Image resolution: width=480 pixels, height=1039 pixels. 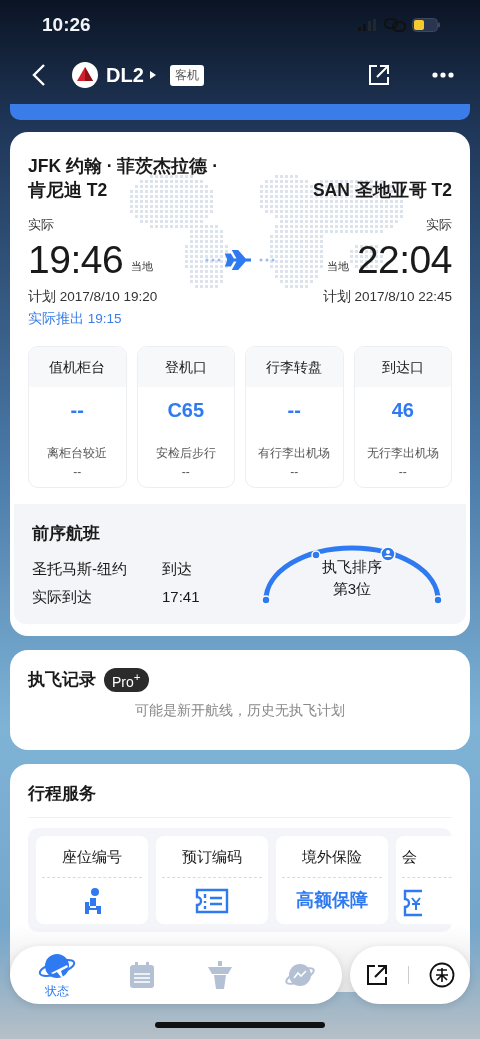 What do you see at coordinates (75, 319) in the screenshot?
I see `pushback-time: 实际推出 19:15` at bounding box center [75, 319].